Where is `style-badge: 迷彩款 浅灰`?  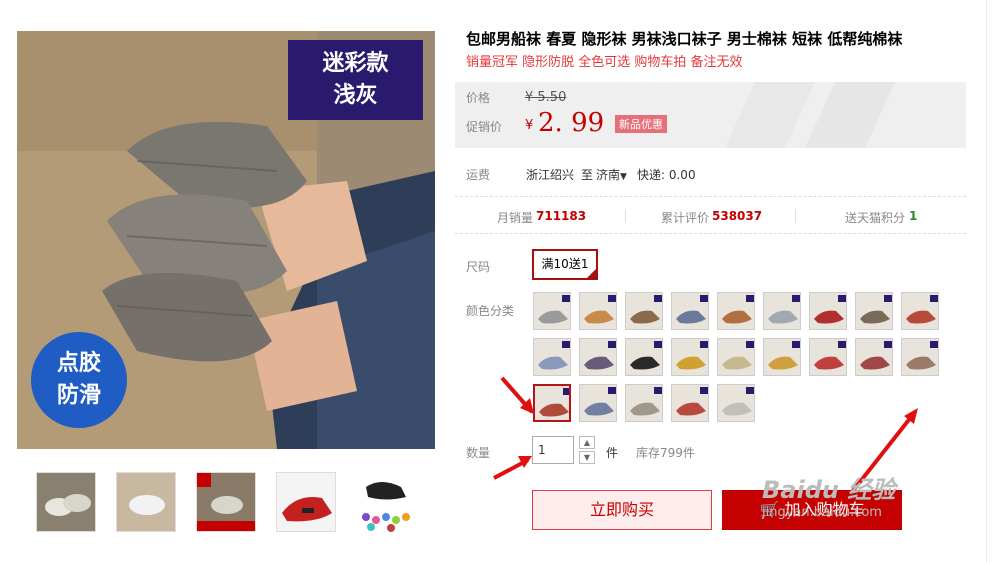 style-badge: 迷彩款 浅灰 is located at coordinates (355, 80).